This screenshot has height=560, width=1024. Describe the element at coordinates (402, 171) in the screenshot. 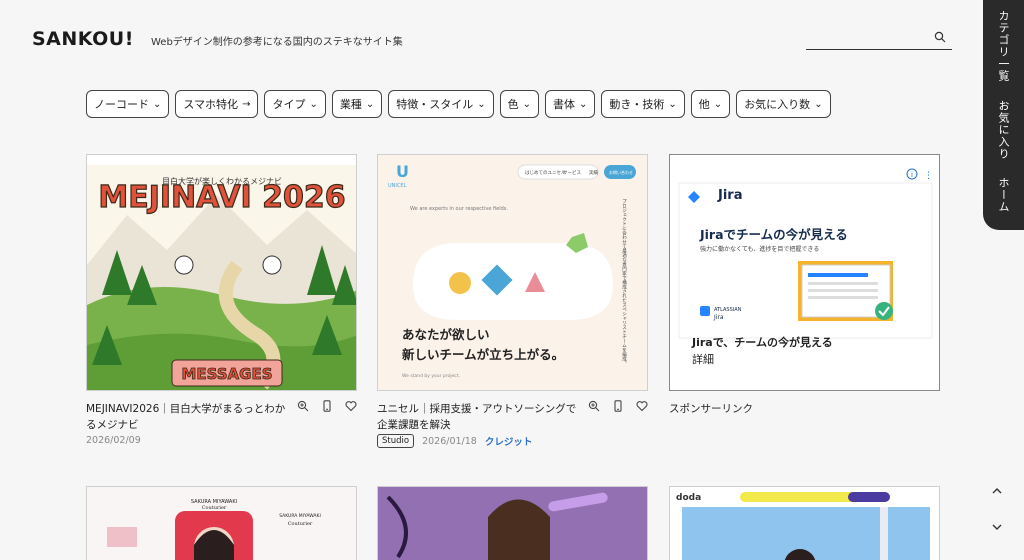

I see `svg-text: U` at that location.